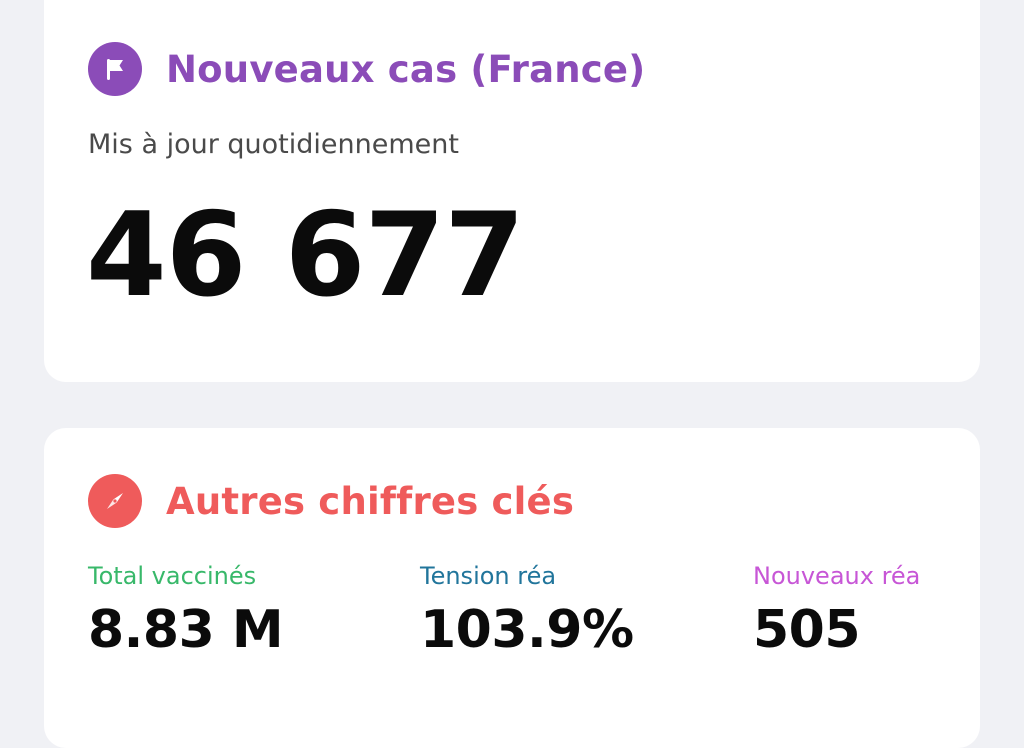 The width and height of the screenshot is (1024, 748). Describe the element at coordinates (186, 630) in the screenshot. I see `stat-value: 8.83 M` at that location.